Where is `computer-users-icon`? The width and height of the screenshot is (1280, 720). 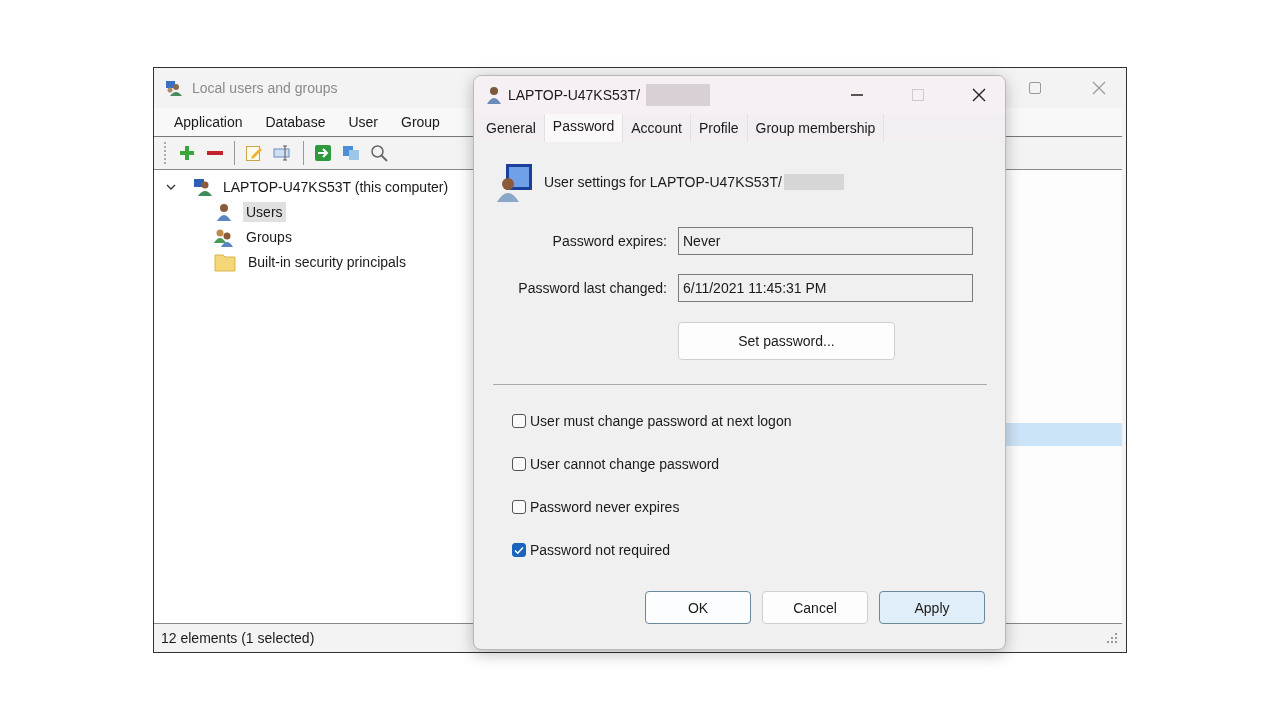
computer-users-icon is located at coordinates (203, 186).